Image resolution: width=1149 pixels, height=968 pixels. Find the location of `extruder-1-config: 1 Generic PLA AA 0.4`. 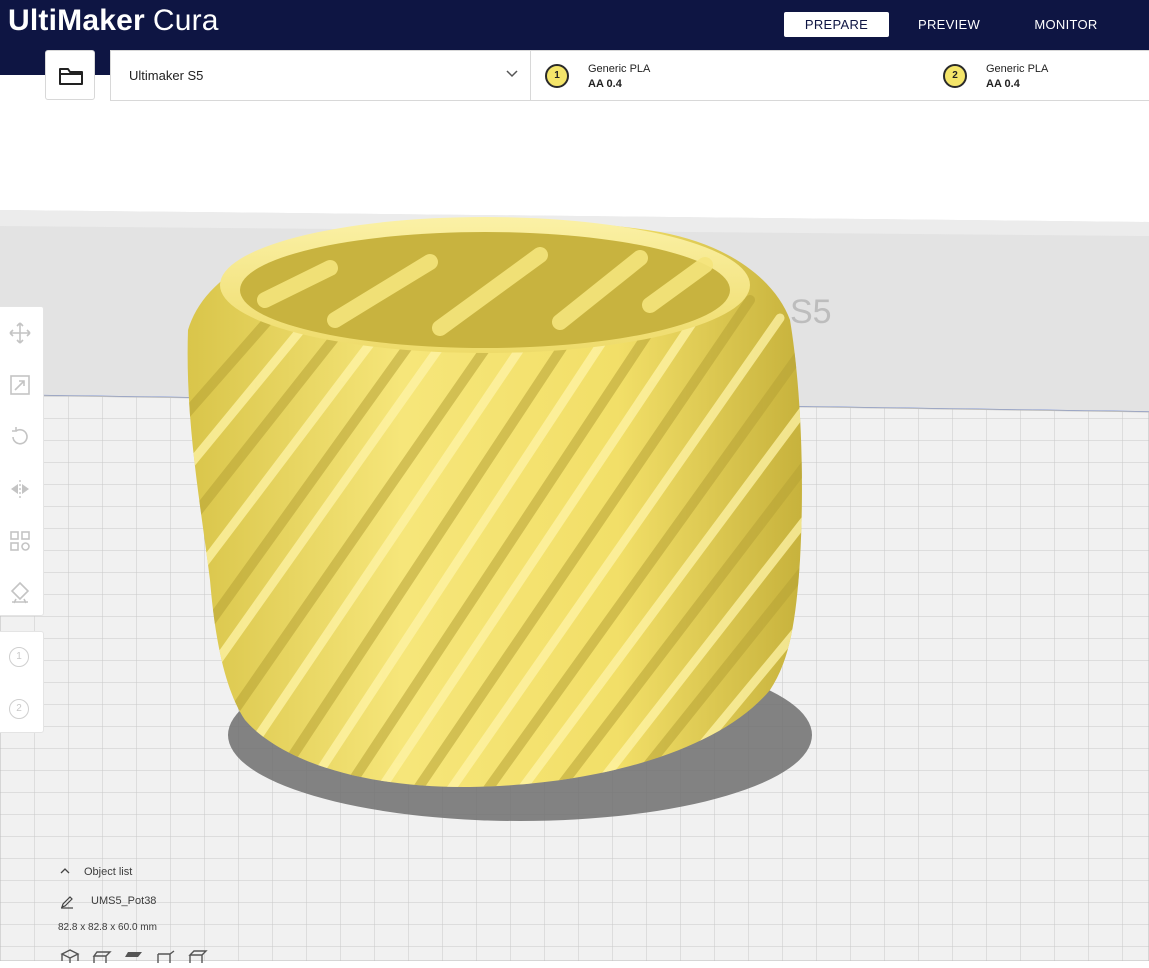

extruder-1-config: 1 Generic PLA AA 0.4 is located at coordinates (681, 75).